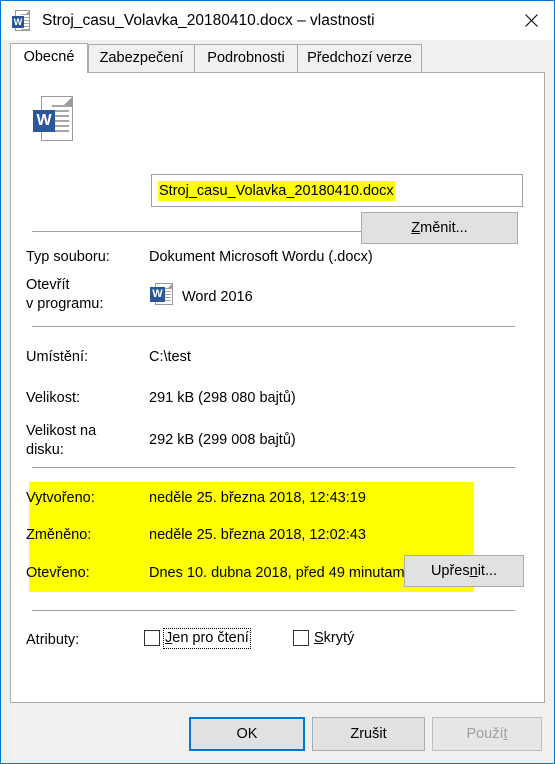  I want to click on tab-label: Obecné, so click(49, 57).